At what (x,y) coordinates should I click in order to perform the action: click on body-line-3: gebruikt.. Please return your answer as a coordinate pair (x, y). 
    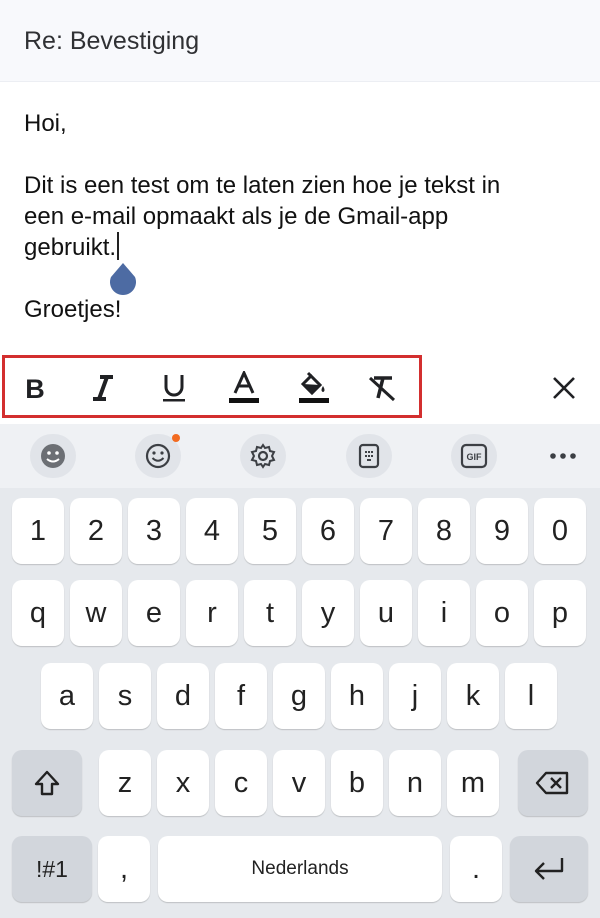
    Looking at the image, I should click on (70, 247).